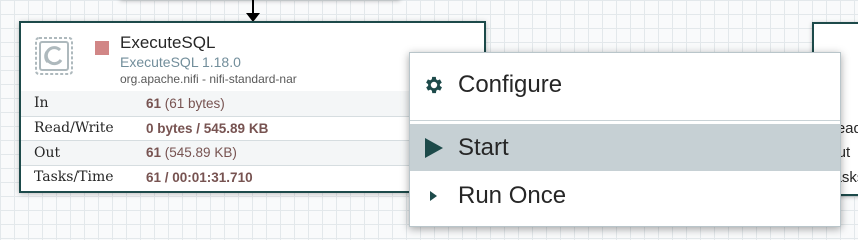  Describe the element at coordinates (434, 148) in the screenshot. I see `play-icon` at that location.